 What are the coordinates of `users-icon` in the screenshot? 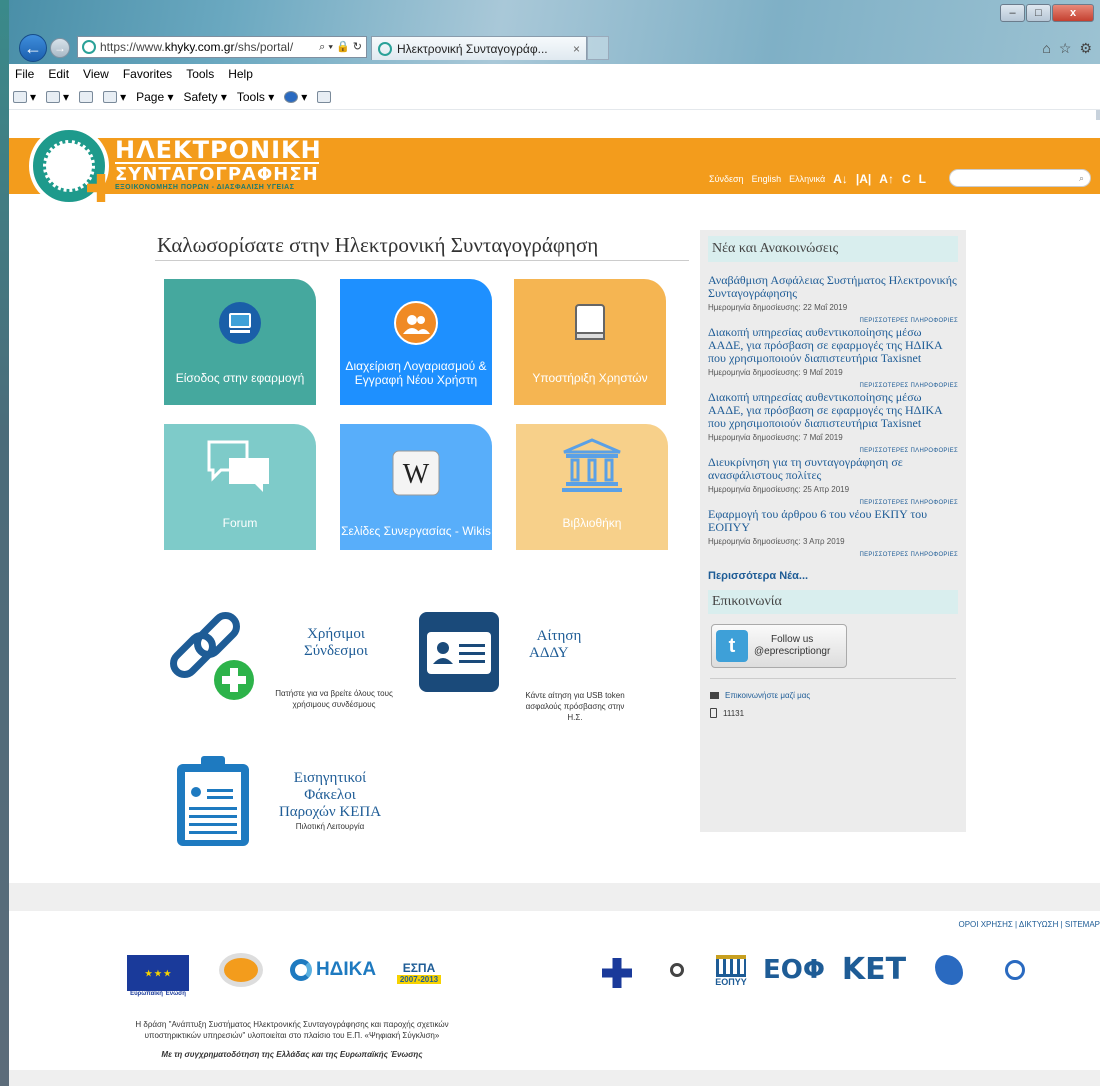 It's located at (416, 323).